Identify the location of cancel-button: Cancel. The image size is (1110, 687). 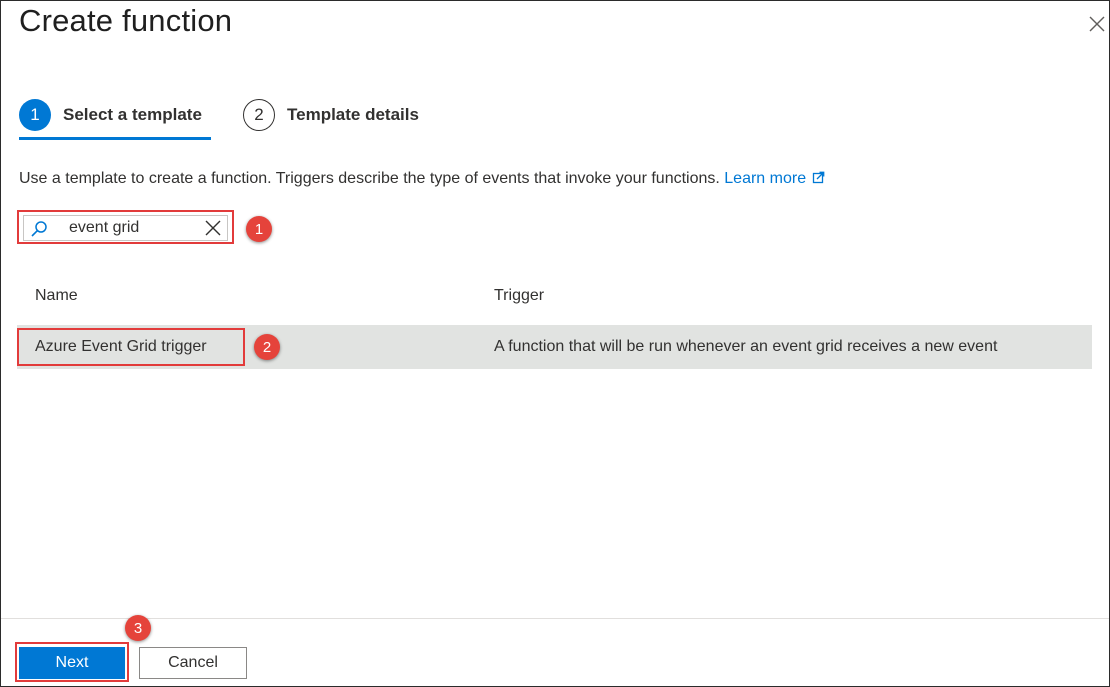
(193, 663).